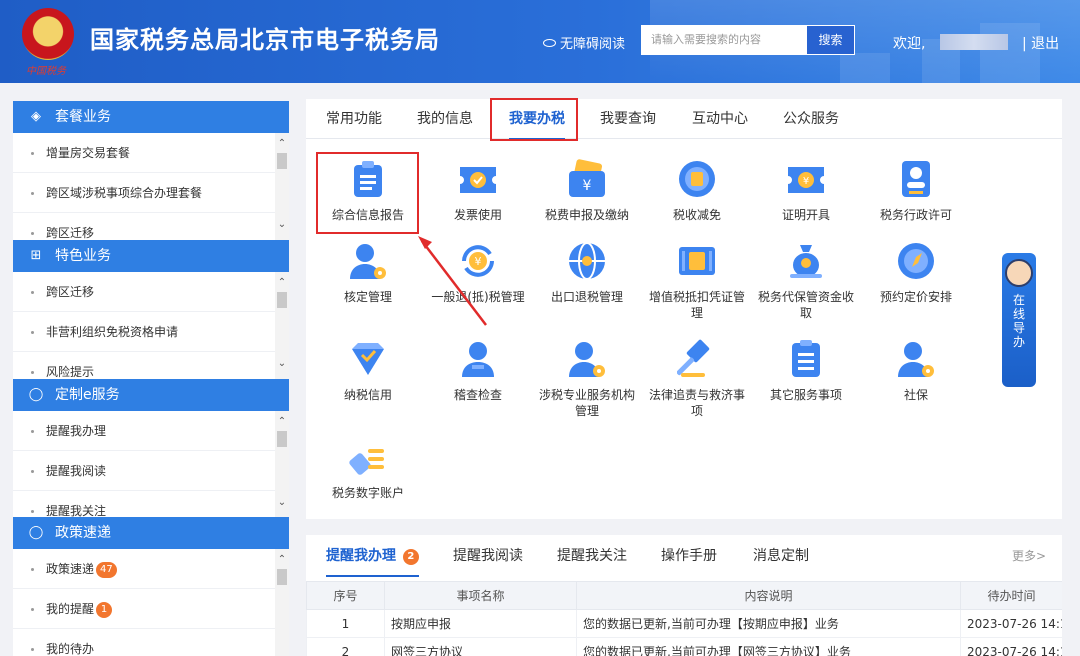 Image resolution: width=1080 pixels, height=656 pixels. I want to click on func-tax-declaration-payment: ¥ 税费申报及缴纳, so click(587, 191).